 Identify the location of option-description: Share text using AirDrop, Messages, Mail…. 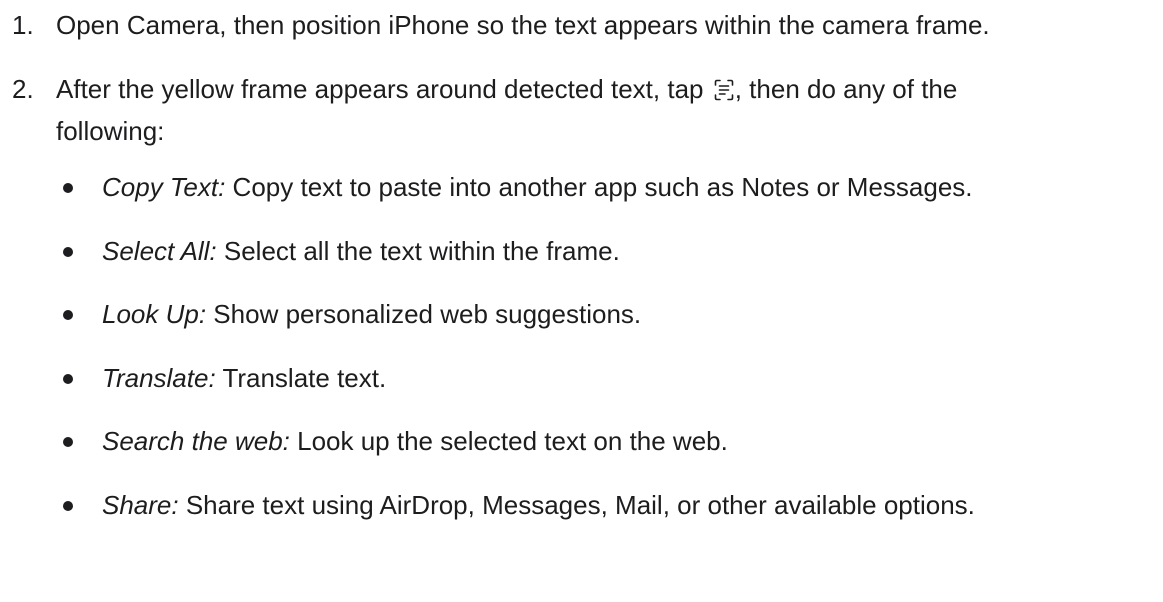
(576, 504).